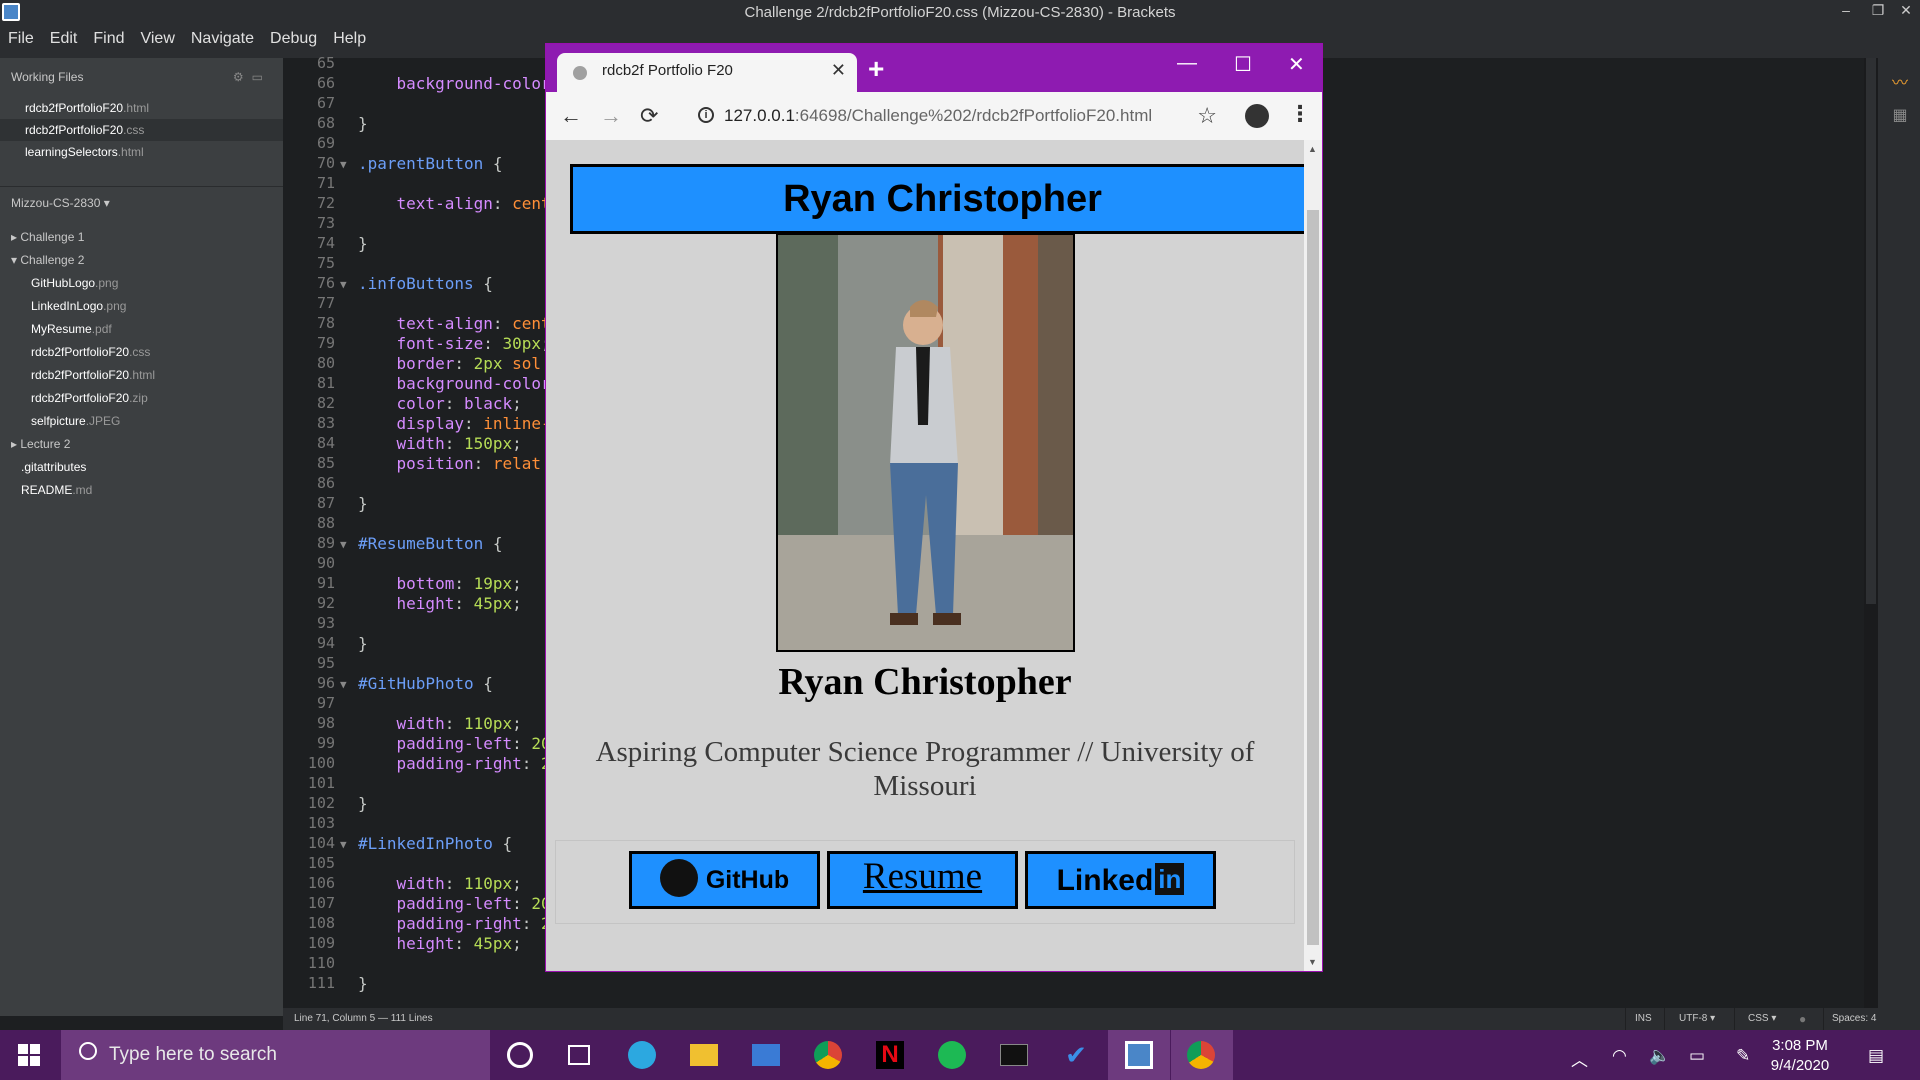 The height and width of the screenshot is (1080, 1920). I want to click on file-explorer-icon, so click(704, 1055).